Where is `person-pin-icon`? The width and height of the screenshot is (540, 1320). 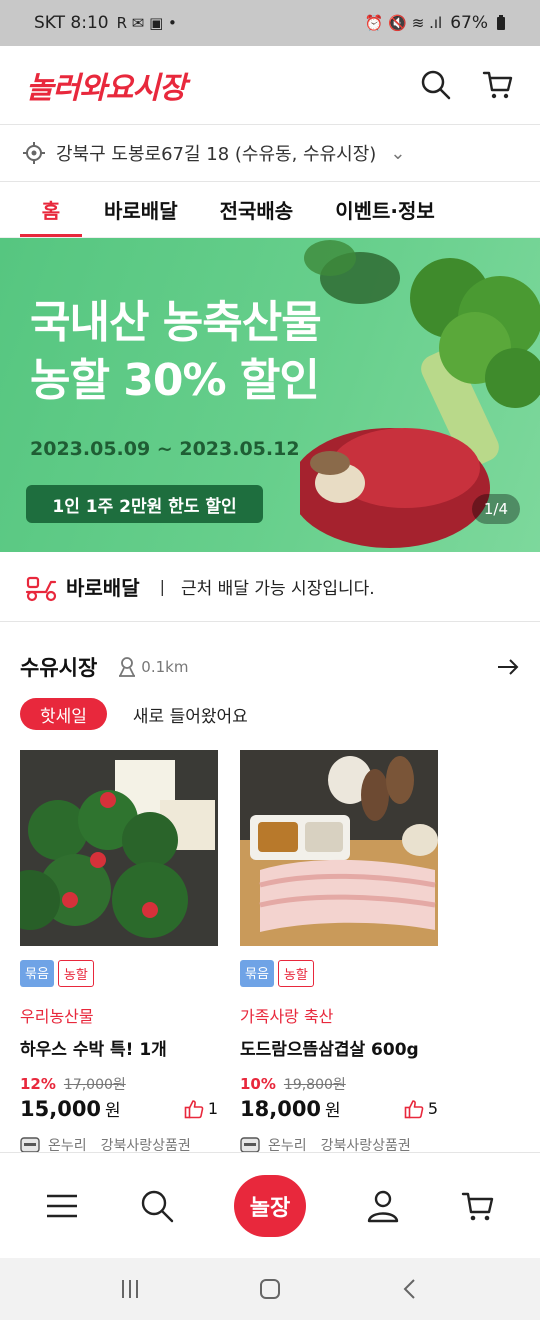 person-pin-icon is located at coordinates (127, 667).